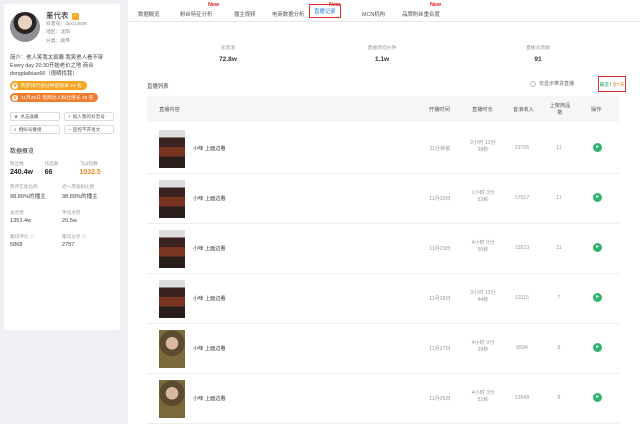 This screenshot has height=424, width=640. I want to click on date-range-toggle: 最近 | 近7天, so click(612, 84).